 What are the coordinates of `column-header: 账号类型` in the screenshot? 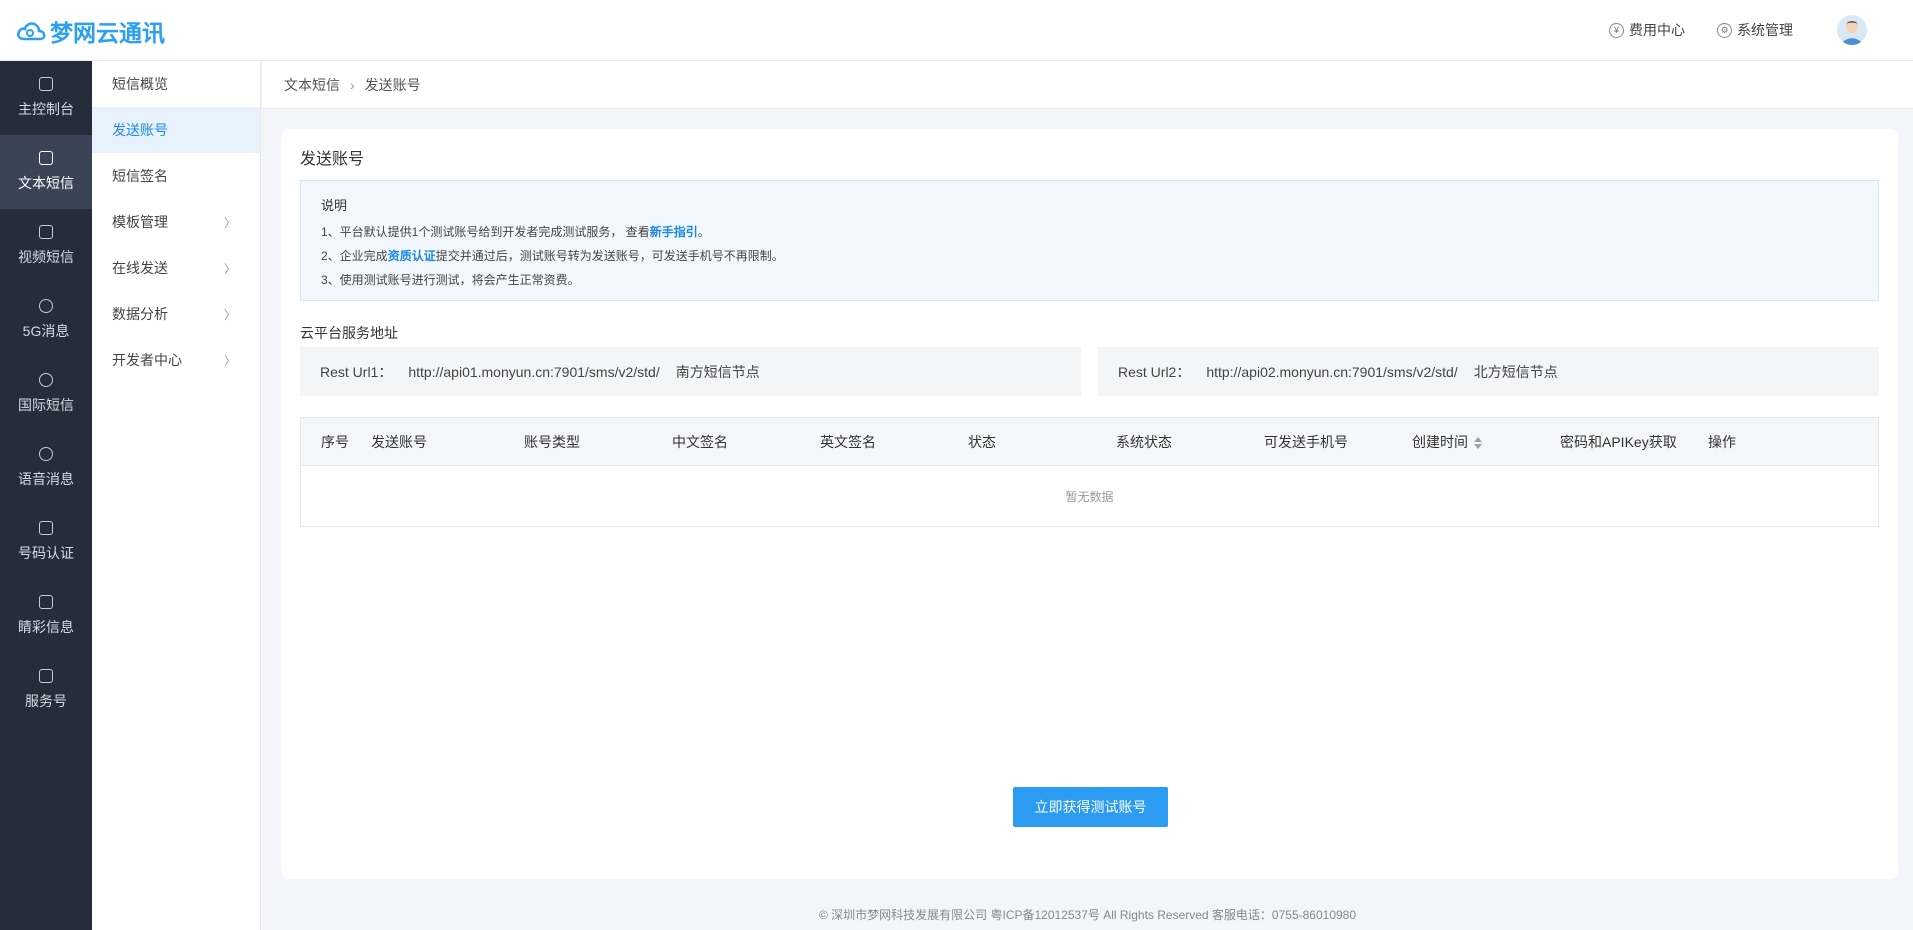 It's located at (552, 442).